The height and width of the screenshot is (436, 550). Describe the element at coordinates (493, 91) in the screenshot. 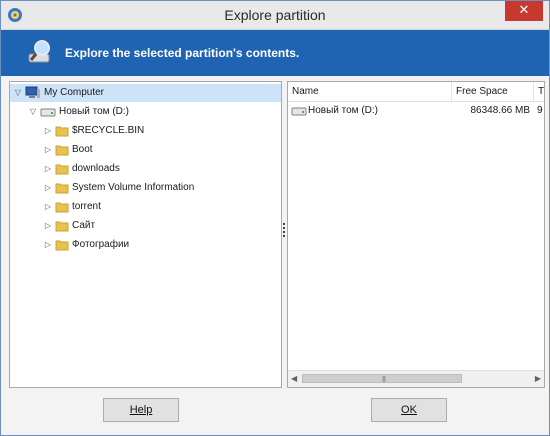

I see `column-header-free-space: Free Space` at that location.